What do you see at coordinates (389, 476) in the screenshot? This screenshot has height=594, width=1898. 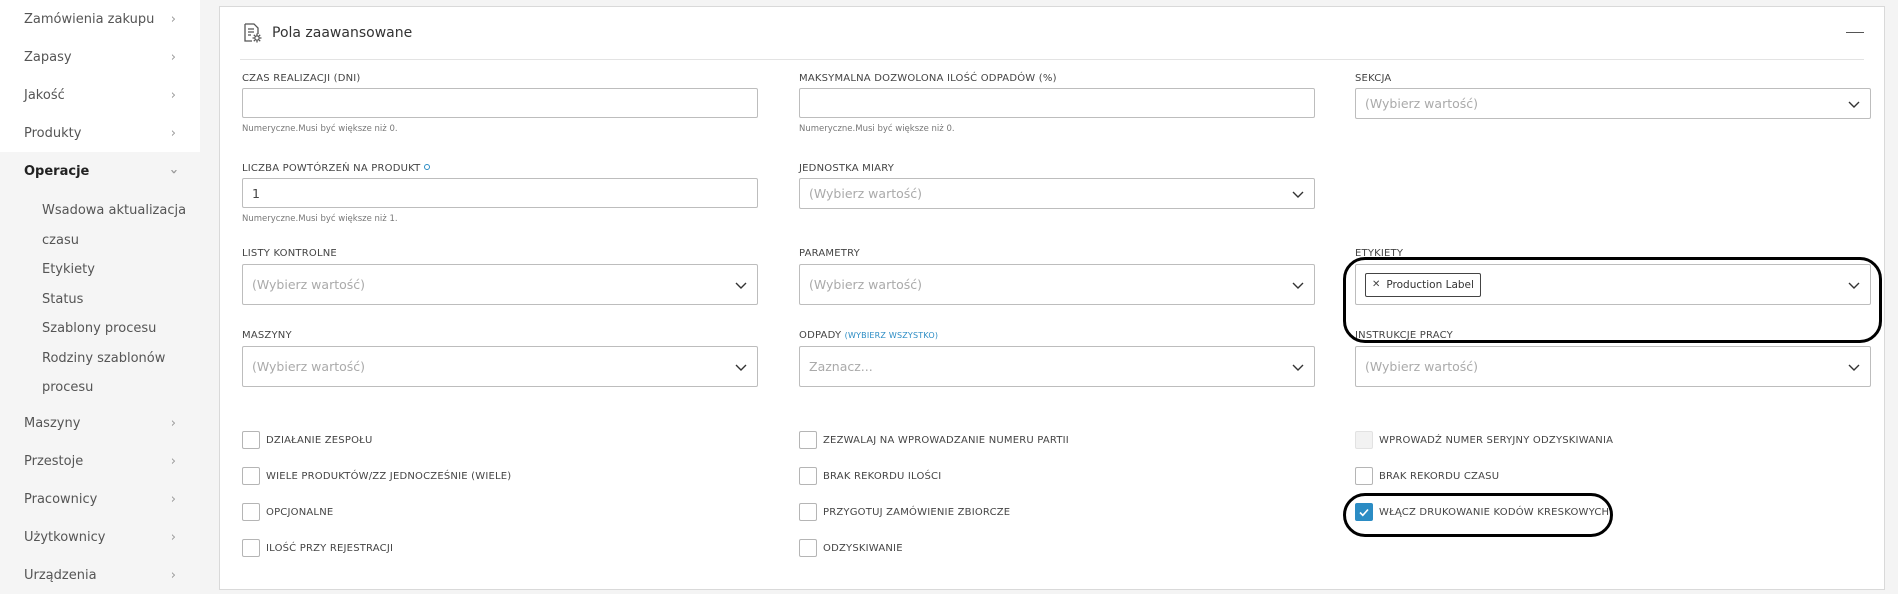 I see `checkbox-label: WIELE PRODUKTÓW/ZZ JEDNOCZEŚNIE (WIELE)` at bounding box center [389, 476].